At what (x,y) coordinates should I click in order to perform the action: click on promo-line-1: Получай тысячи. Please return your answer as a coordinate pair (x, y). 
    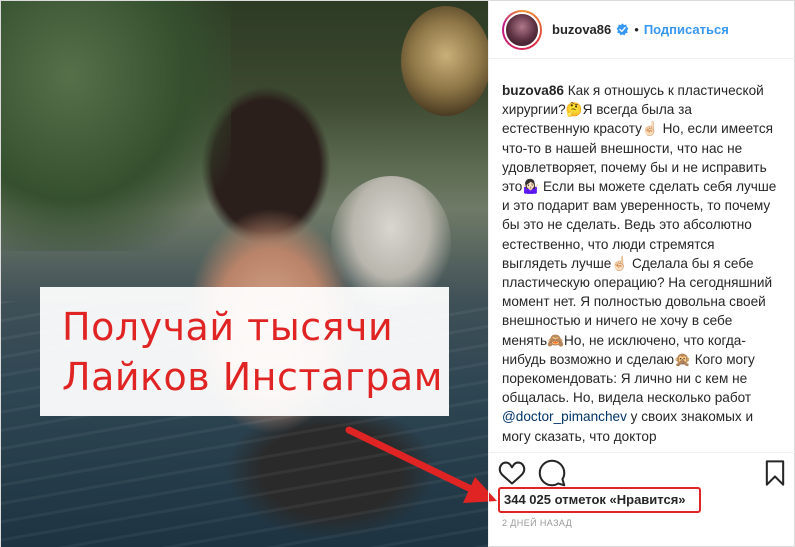
    Looking at the image, I should click on (228, 326).